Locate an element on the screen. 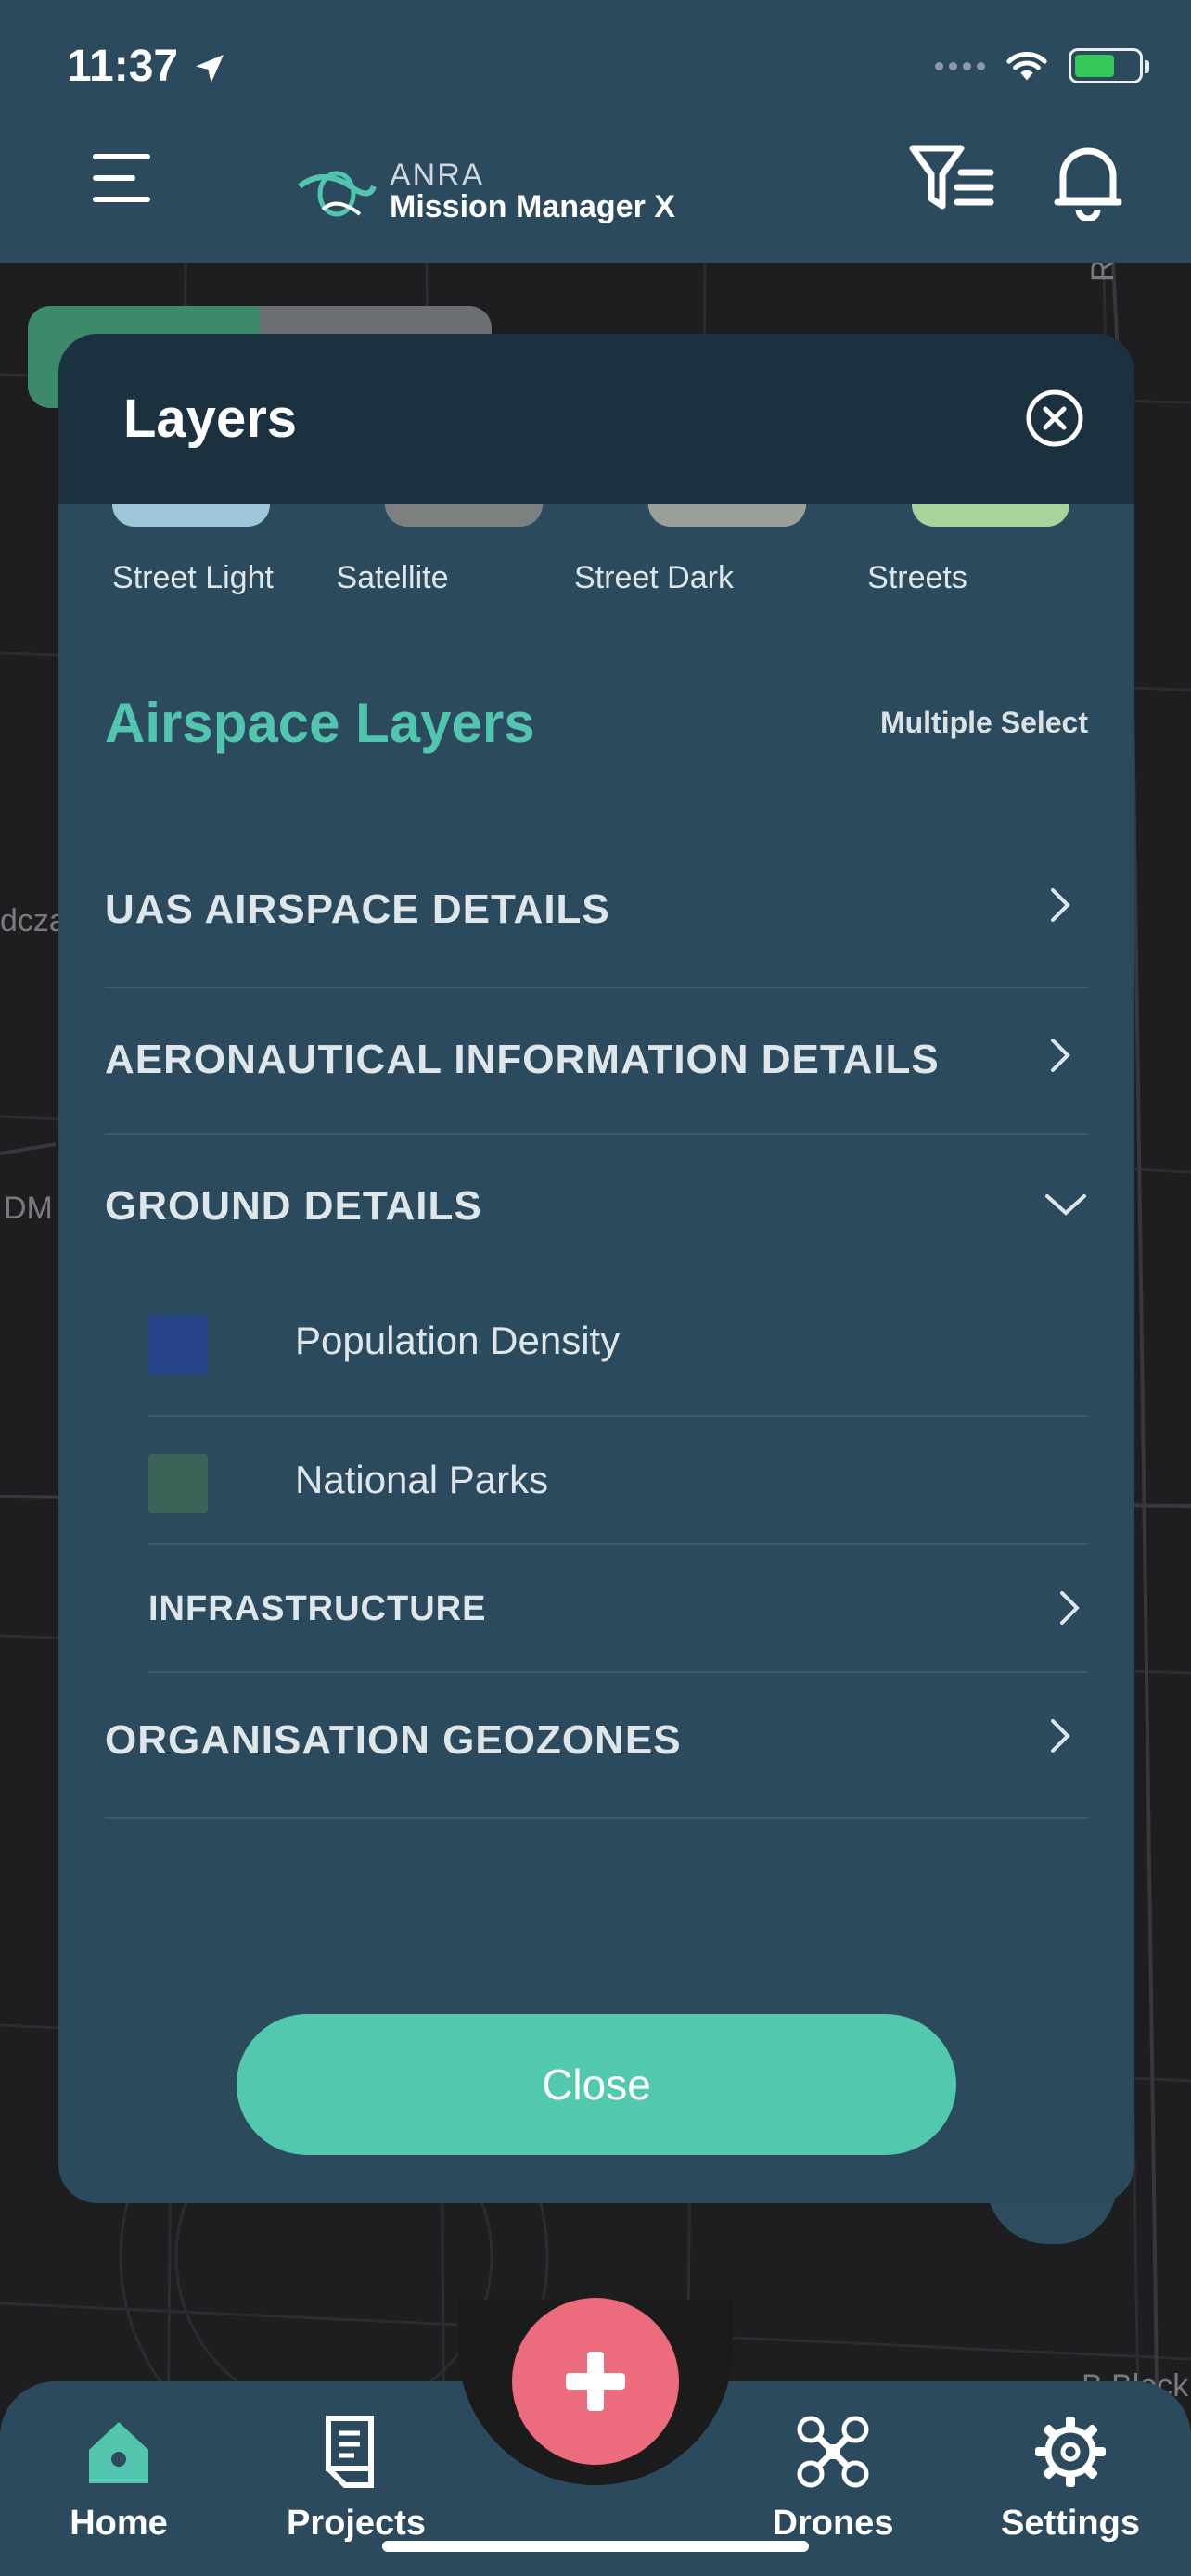 This screenshot has width=1191, height=2576. ground-layer-item: National Parks is located at coordinates (618, 1481).